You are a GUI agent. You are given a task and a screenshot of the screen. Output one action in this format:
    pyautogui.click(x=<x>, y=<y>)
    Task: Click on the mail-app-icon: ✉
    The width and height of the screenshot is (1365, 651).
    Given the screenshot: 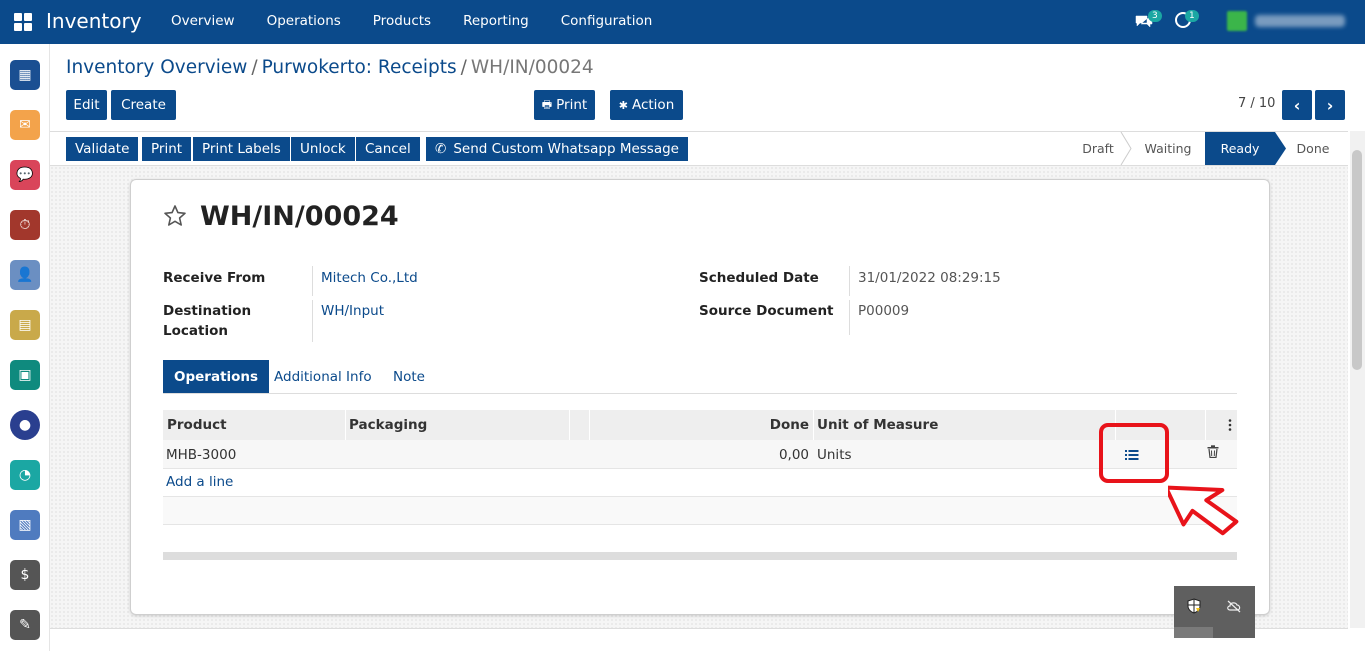 What is the action you would take?
    pyautogui.click(x=25, y=125)
    